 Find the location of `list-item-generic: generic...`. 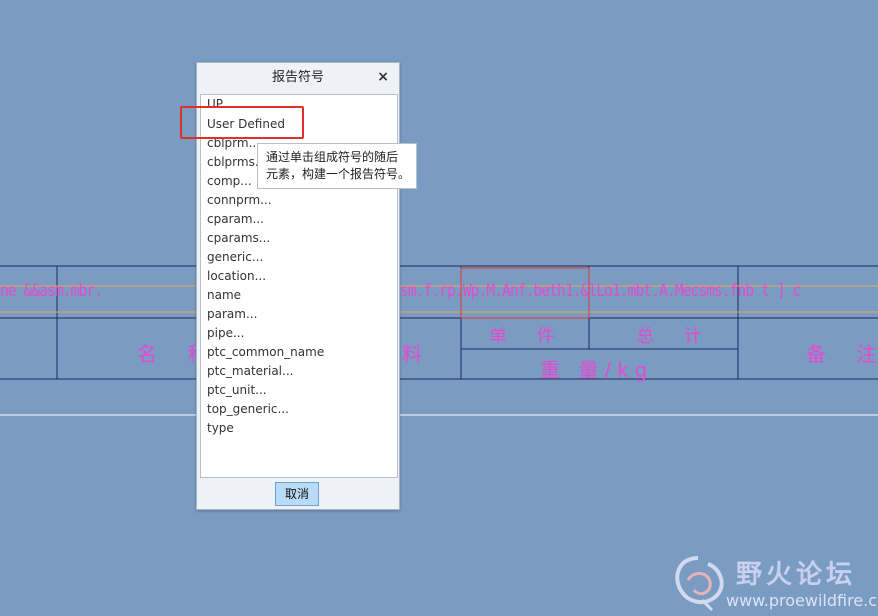

list-item-generic: generic... is located at coordinates (235, 257).